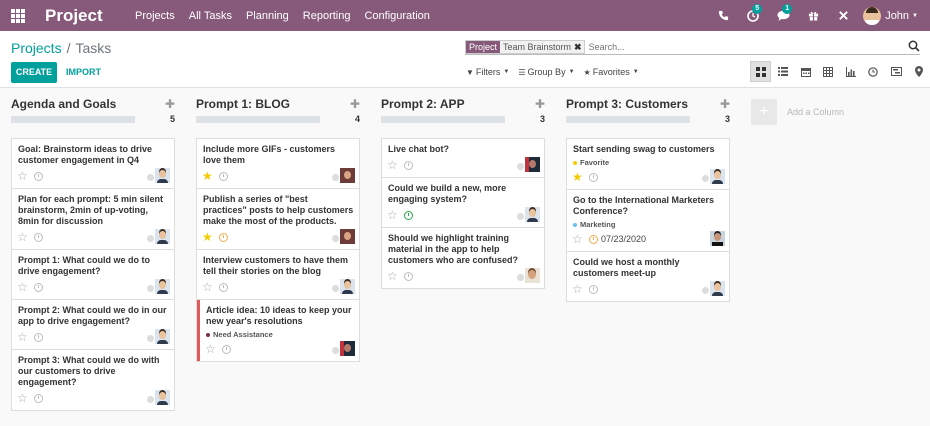 The width and height of the screenshot is (930, 426). I want to click on pivot-view-button, so click(828, 71).